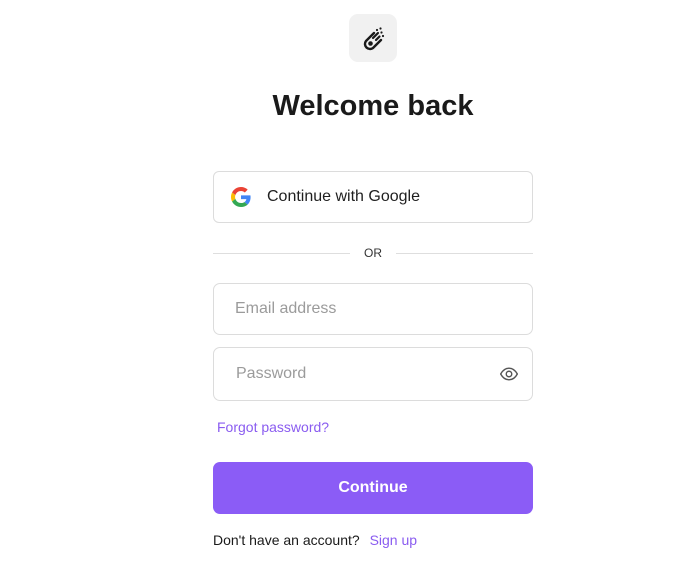  I want to click on continue-with-google-button: Continue with Google, so click(373, 197).